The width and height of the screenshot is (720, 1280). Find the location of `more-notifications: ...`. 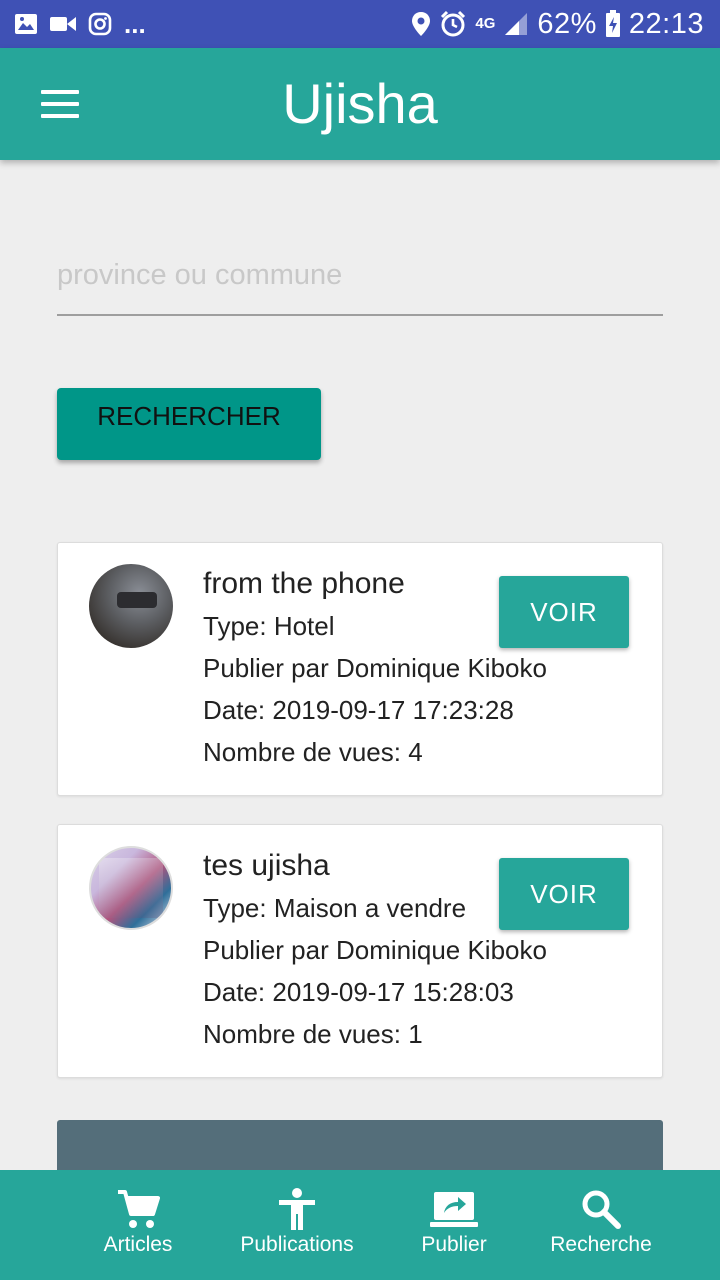

more-notifications: ... is located at coordinates (135, 24).